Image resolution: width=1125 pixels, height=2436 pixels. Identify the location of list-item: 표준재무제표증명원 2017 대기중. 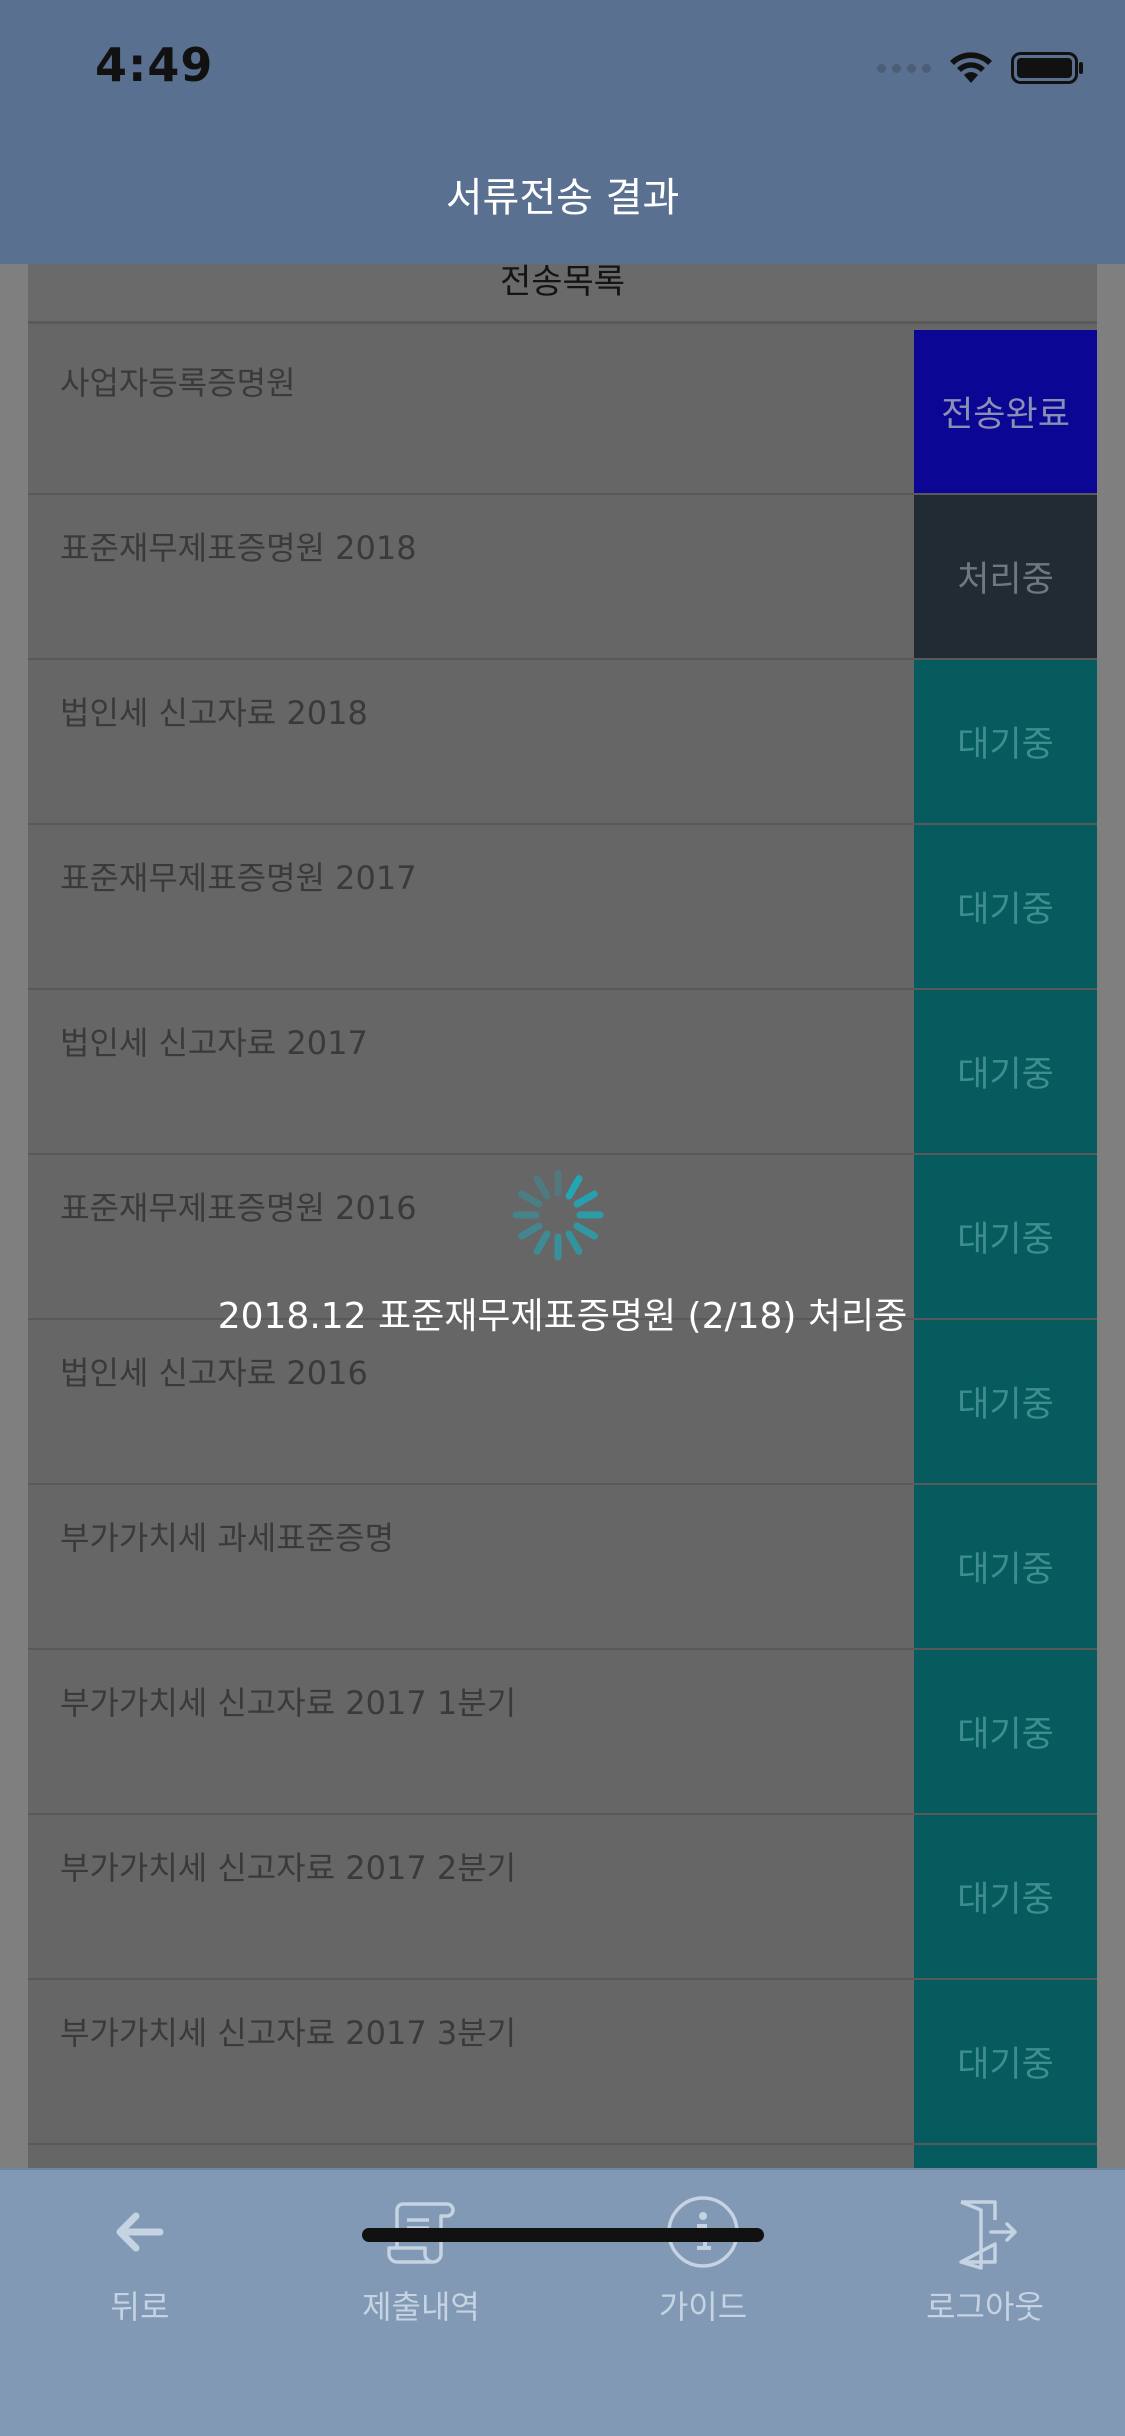
(562, 907).